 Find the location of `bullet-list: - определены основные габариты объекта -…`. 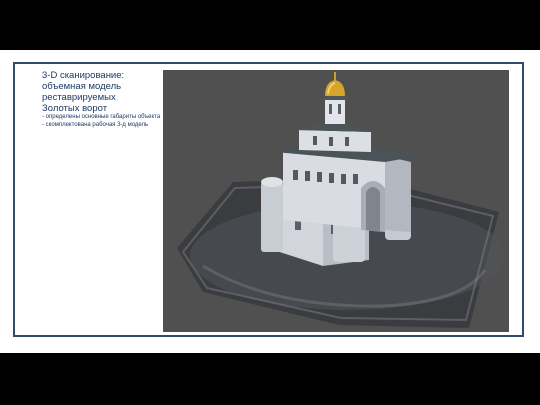

bullet-list: - определены основные габариты объекта -… is located at coordinates (104, 121).